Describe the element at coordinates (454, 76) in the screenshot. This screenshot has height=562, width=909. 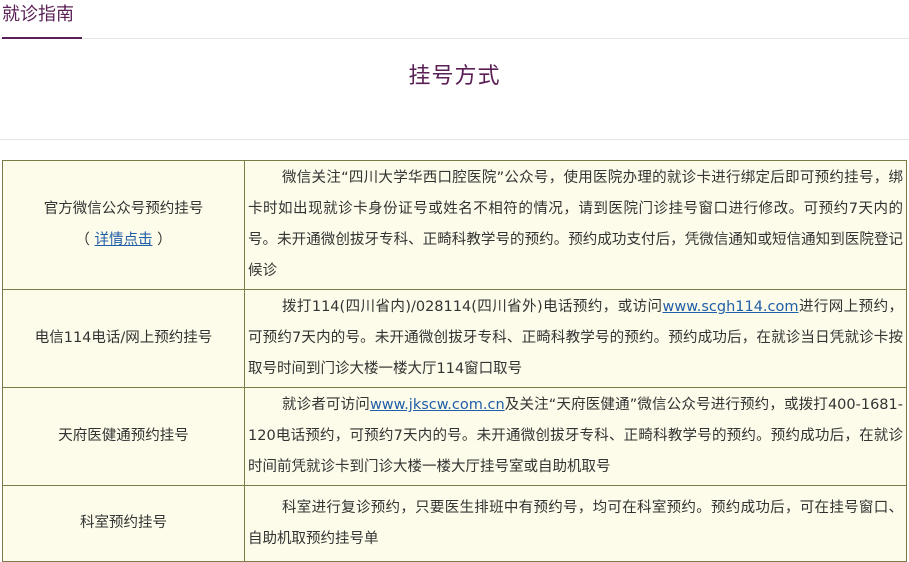
I see `page-title: 挂号方式` at that location.